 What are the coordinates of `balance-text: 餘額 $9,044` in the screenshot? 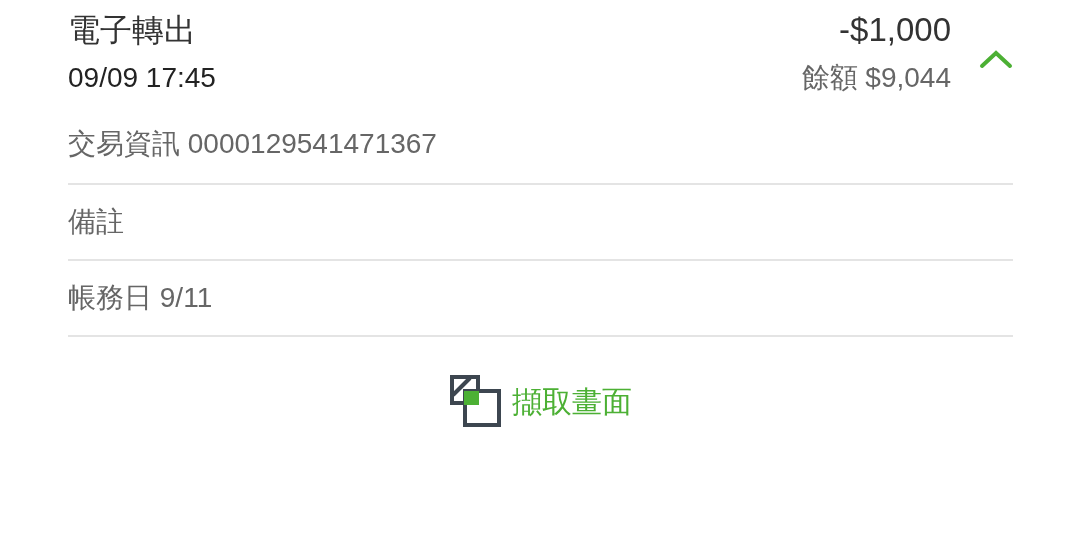 It's located at (876, 78).